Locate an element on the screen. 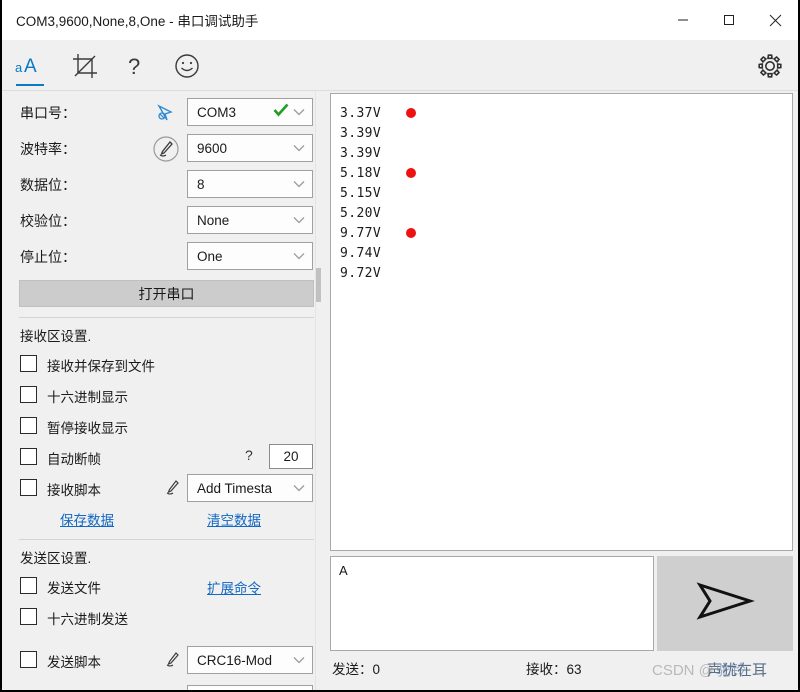 The image size is (800, 692). checkbox-label: 十六进制发送 is located at coordinates (87, 619).